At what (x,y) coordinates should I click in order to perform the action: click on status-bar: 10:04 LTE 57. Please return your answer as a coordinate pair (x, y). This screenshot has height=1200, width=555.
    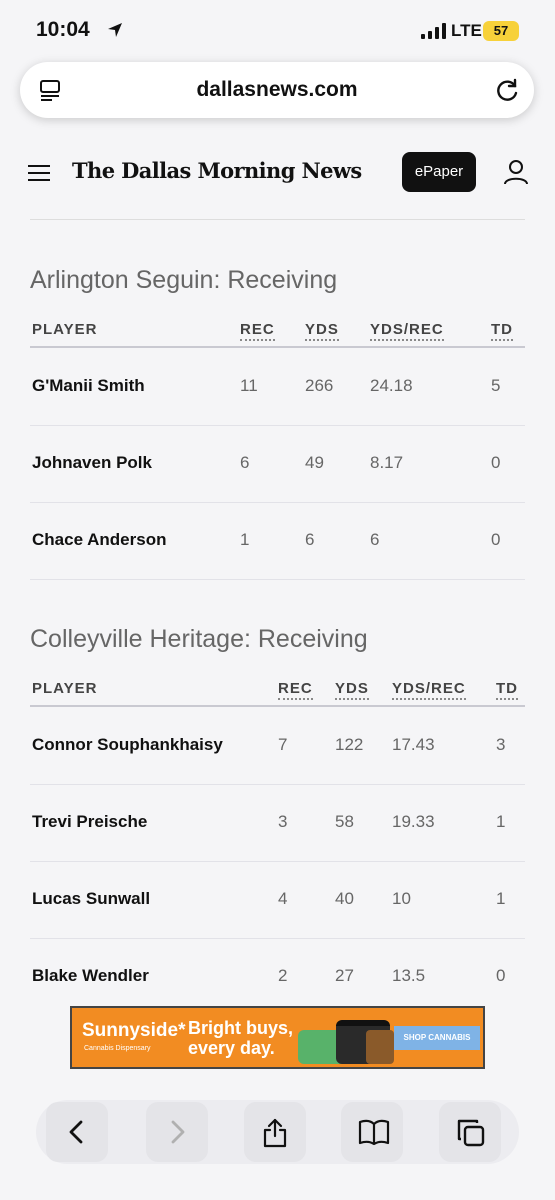
    Looking at the image, I should click on (277, 30).